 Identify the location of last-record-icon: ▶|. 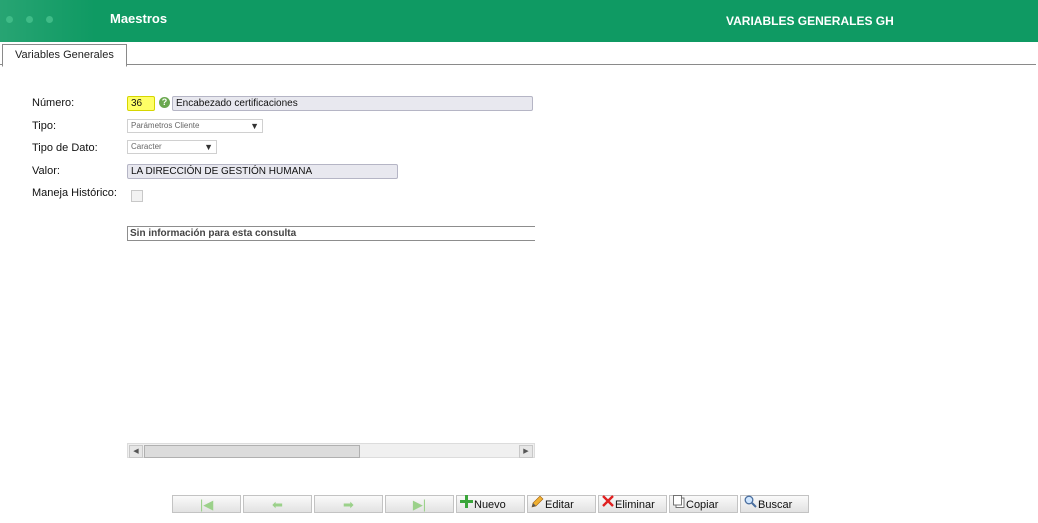
(419, 504).